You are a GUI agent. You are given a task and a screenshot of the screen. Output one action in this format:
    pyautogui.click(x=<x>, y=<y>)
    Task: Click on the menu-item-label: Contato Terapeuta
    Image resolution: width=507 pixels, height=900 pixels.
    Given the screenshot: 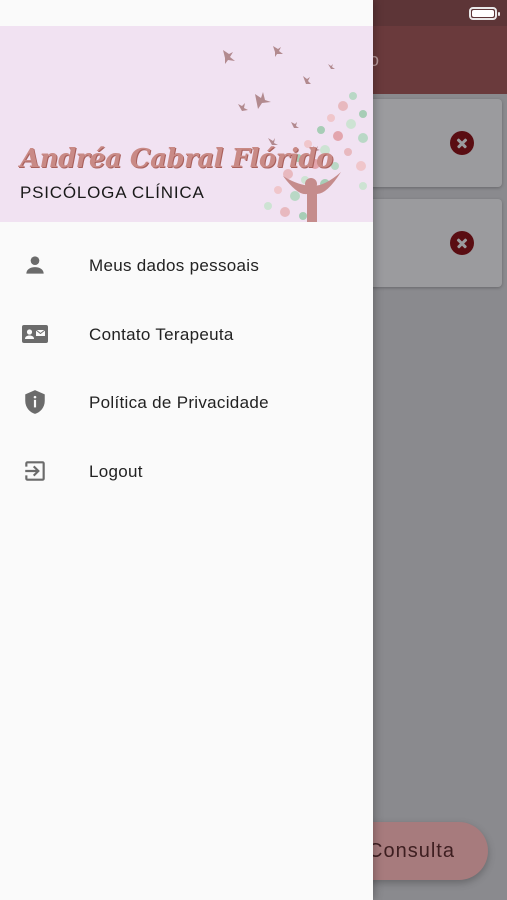 What is the action you would take?
    pyautogui.click(x=161, y=334)
    